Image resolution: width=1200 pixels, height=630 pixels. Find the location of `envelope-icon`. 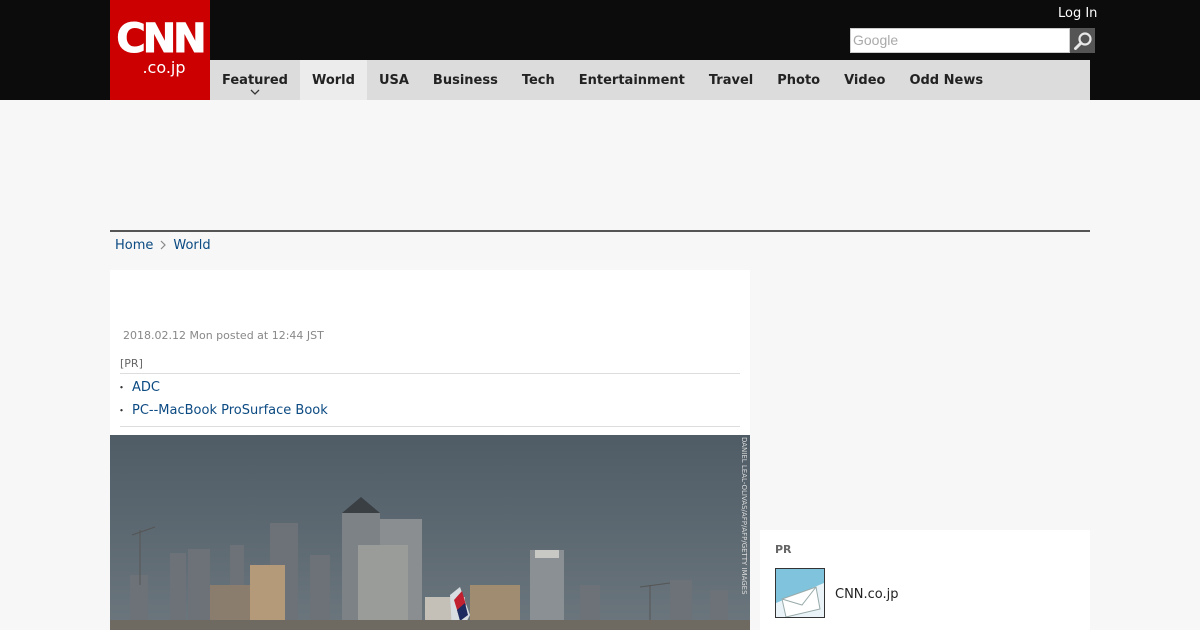

envelope-icon is located at coordinates (800, 593).